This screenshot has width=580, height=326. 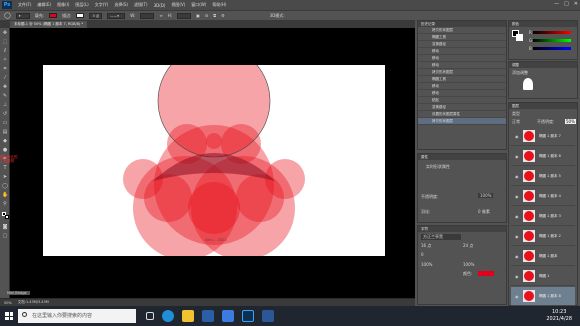 What do you see at coordinates (5, 236) in the screenshot?
I see `screen-mode-icon: ▢` at bounding box center [5, 236].